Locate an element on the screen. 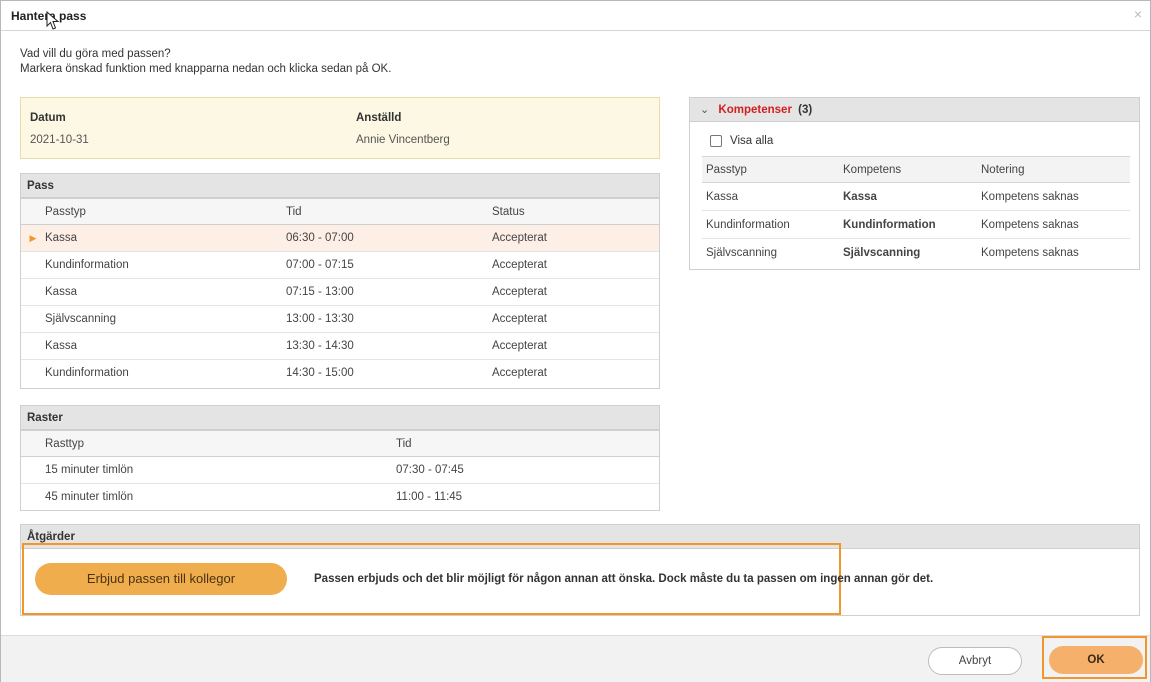  table-row: Kassa Kassa Kompetens saknas is located at coordinates (916, 196).